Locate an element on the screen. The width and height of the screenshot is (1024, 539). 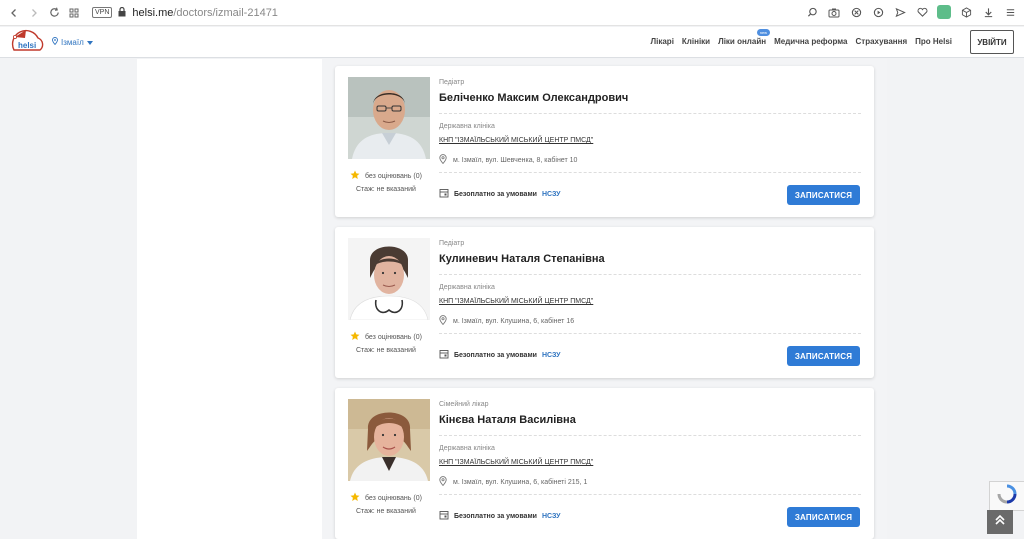
url-path: /doctors/izmail-21471 is located at coordinates (225, 12).